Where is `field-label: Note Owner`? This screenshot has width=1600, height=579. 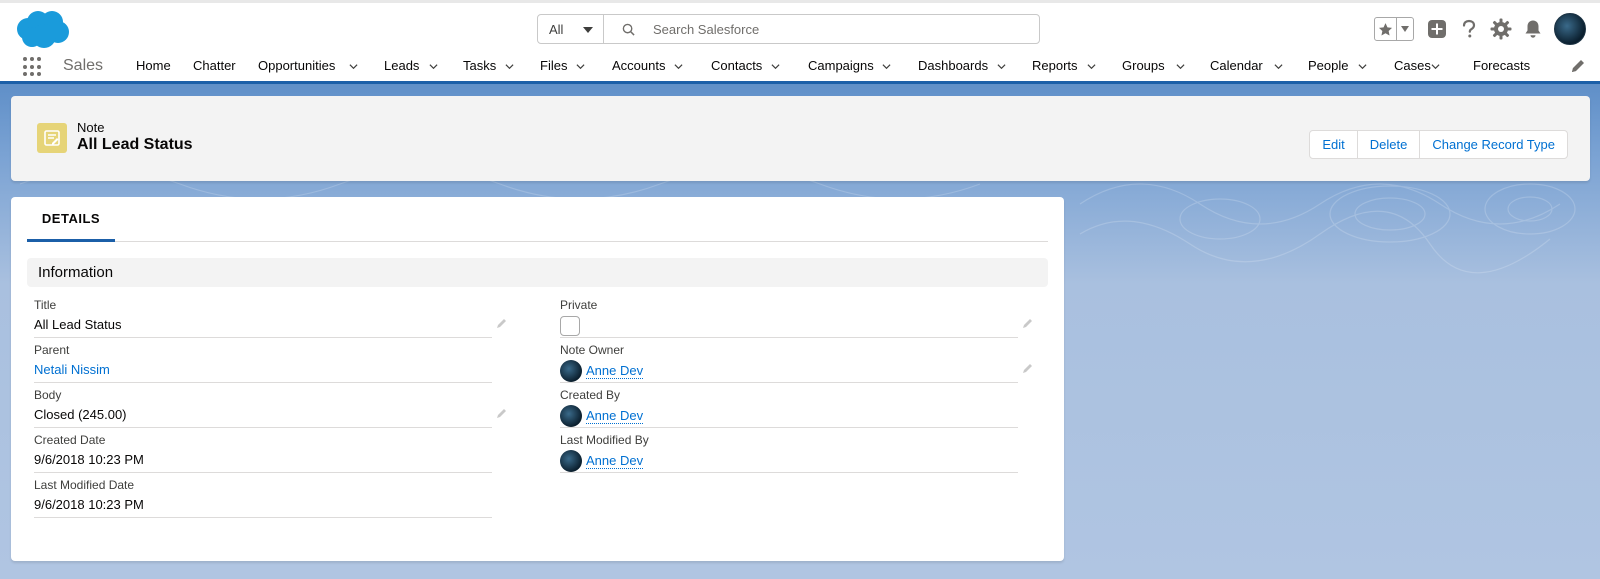
field-label: Note Owner is located at coordinates (592, 350).